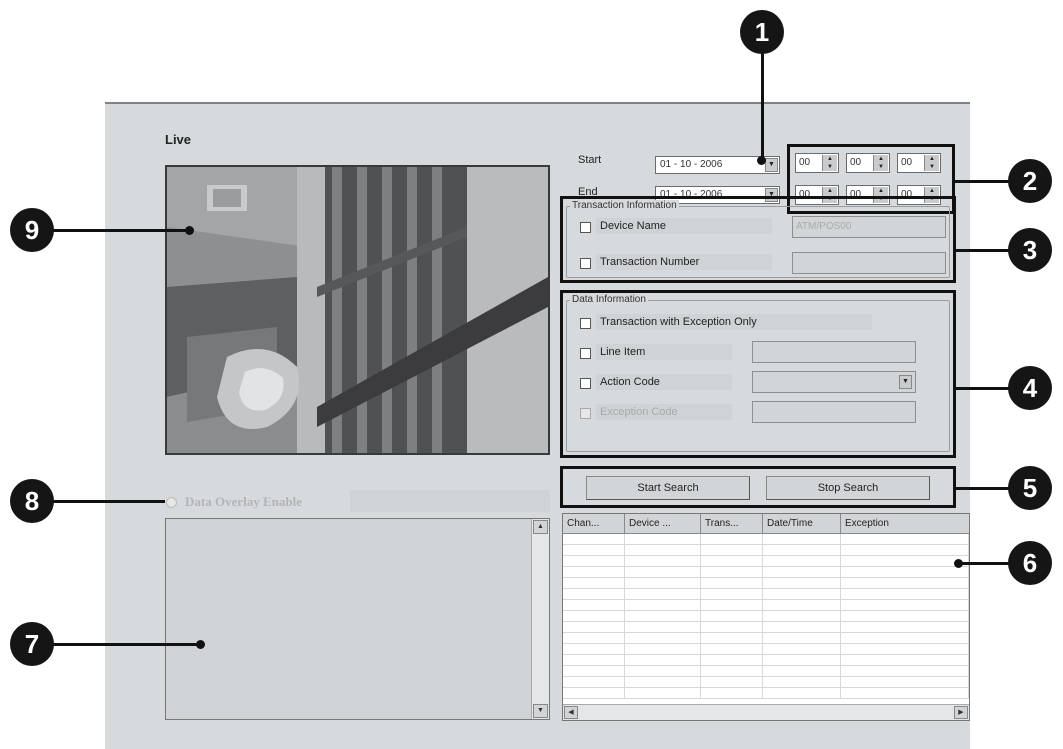 Image resolution: width=1063 pixels, height=749 pixels. What do you see at coordinates (983, 388) in the screenshot?
I see `callout-4-line` at bounding box center [983, 388].